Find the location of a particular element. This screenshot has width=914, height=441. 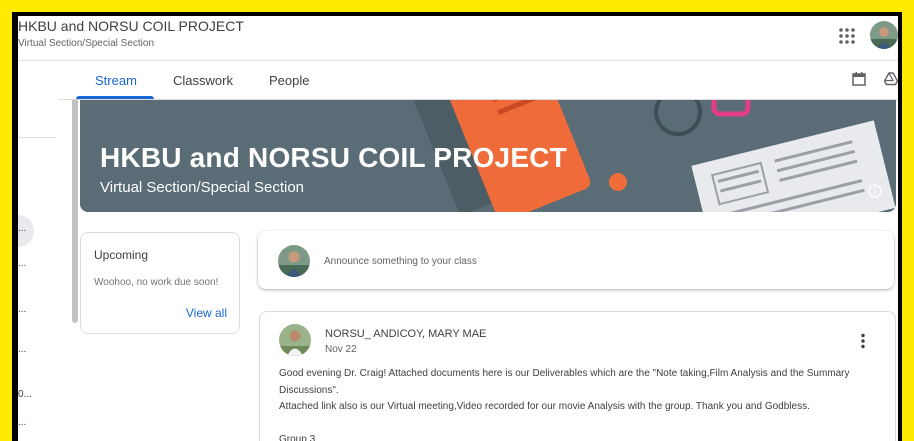

sidebar-scrollbar: ▲ is located at coordinates (61, 253).